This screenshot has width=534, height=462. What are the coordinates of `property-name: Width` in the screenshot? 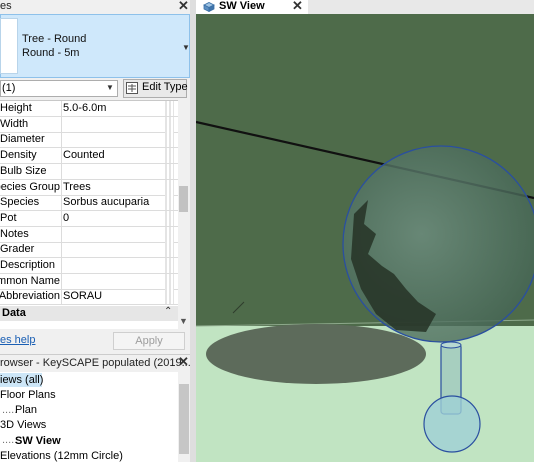 It's located at (14, 123).